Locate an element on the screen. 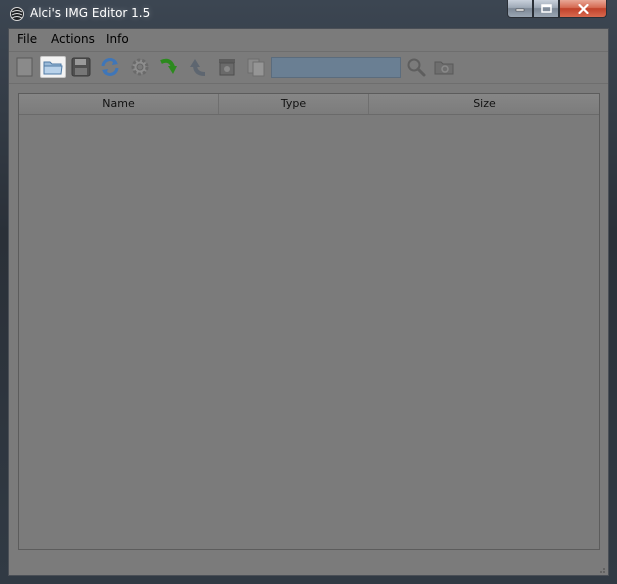 This screenshot has height=584, width=617. search-button is located at coordinates (416, 67).